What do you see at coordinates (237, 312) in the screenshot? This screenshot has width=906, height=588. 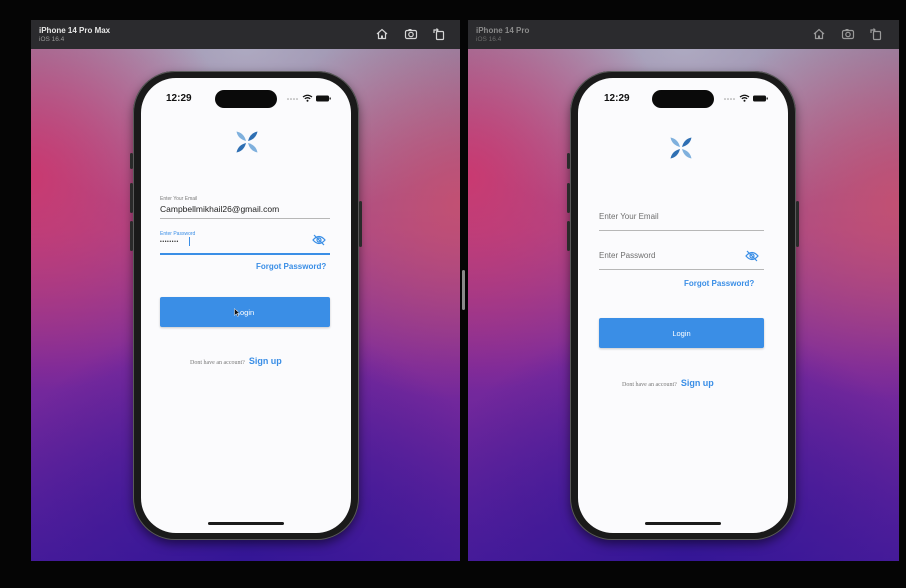 I see `mouse-pointer` at bounding box center [237, 312].